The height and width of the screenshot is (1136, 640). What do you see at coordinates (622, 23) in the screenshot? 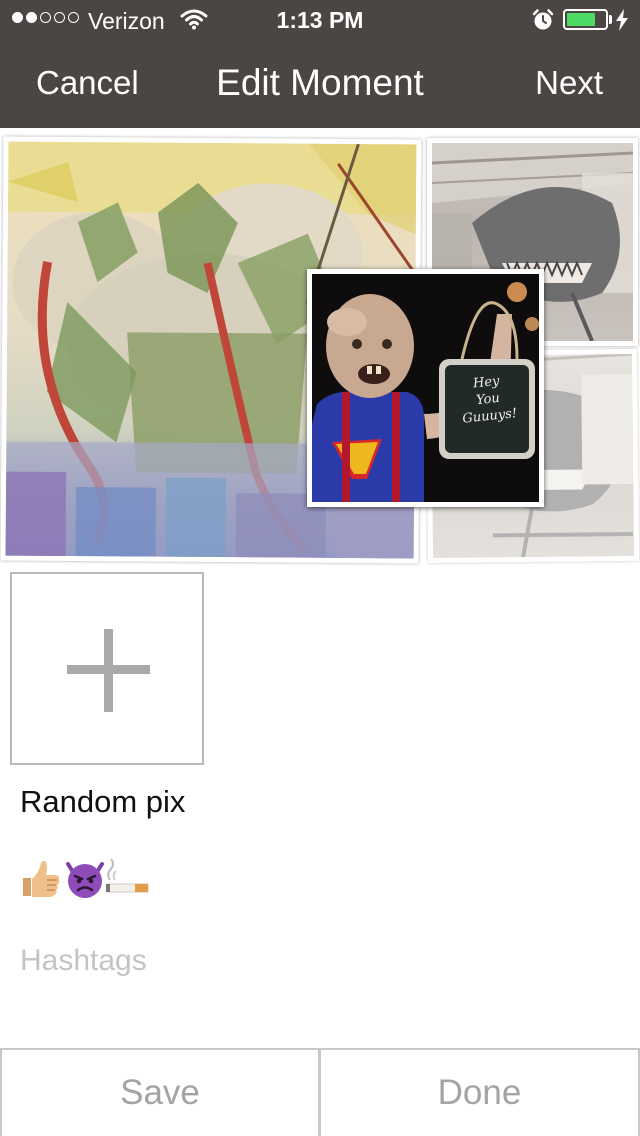
I see `charging-bolt-icon` at bounding box center [622, 23].